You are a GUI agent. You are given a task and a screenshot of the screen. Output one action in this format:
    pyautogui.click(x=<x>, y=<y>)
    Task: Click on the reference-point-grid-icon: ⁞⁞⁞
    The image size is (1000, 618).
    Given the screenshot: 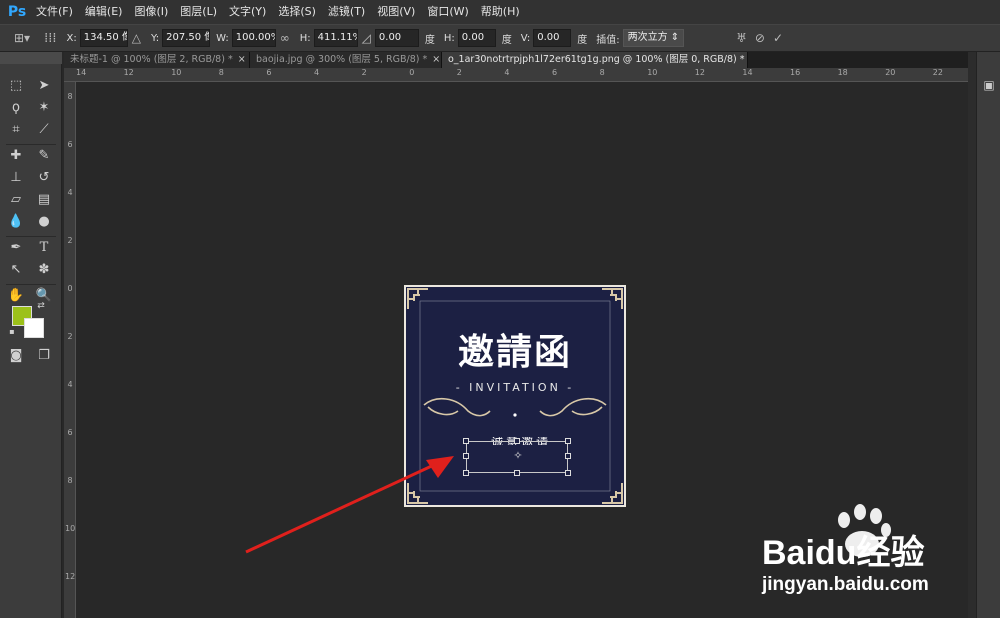 What is the action you would take?
    pyautogui.click(x=50, y=38)
    